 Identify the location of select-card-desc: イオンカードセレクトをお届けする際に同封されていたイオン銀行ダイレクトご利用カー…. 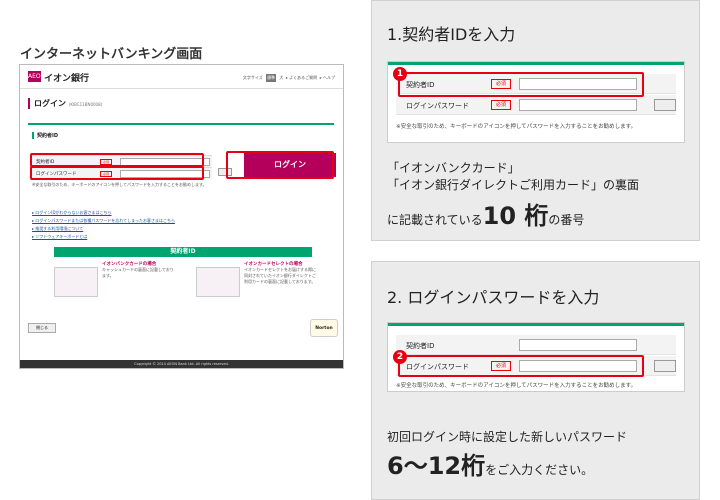
(280, 275).